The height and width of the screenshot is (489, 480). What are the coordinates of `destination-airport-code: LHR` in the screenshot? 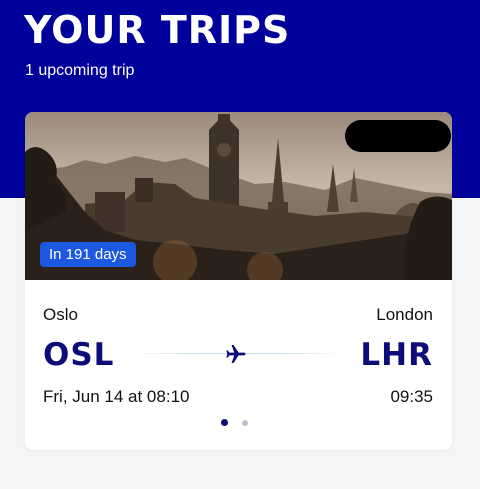 It's located at (396, 355).